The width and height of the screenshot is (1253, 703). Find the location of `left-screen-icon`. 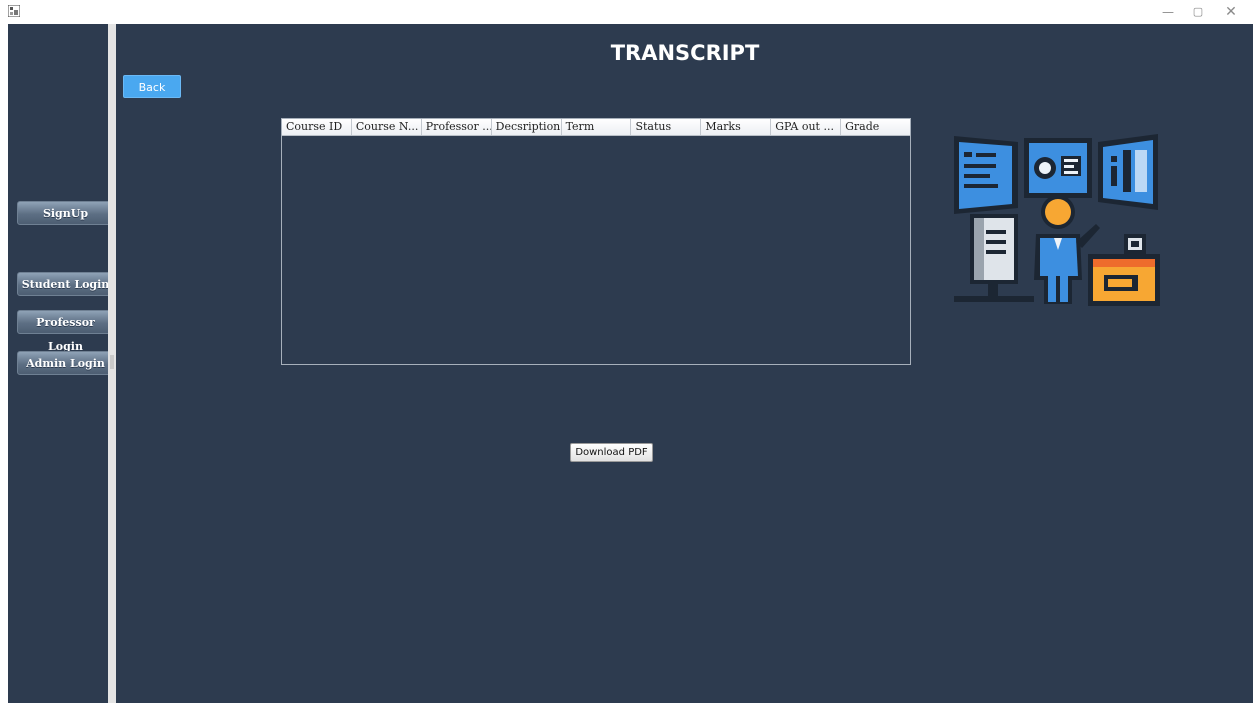

left-screen-icon is located at coordinates (986, 175).